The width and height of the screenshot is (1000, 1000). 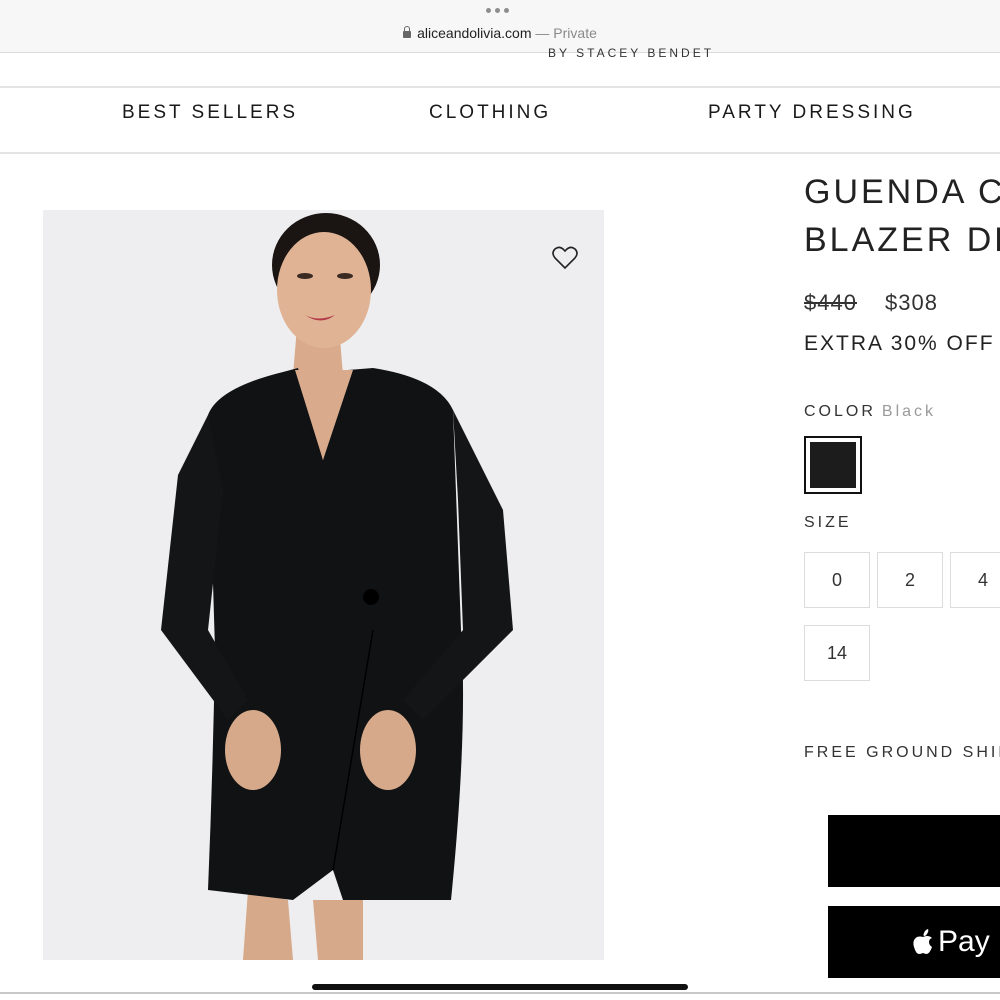 I want to click on size-label: SIZE, so click(x=828, y=522).